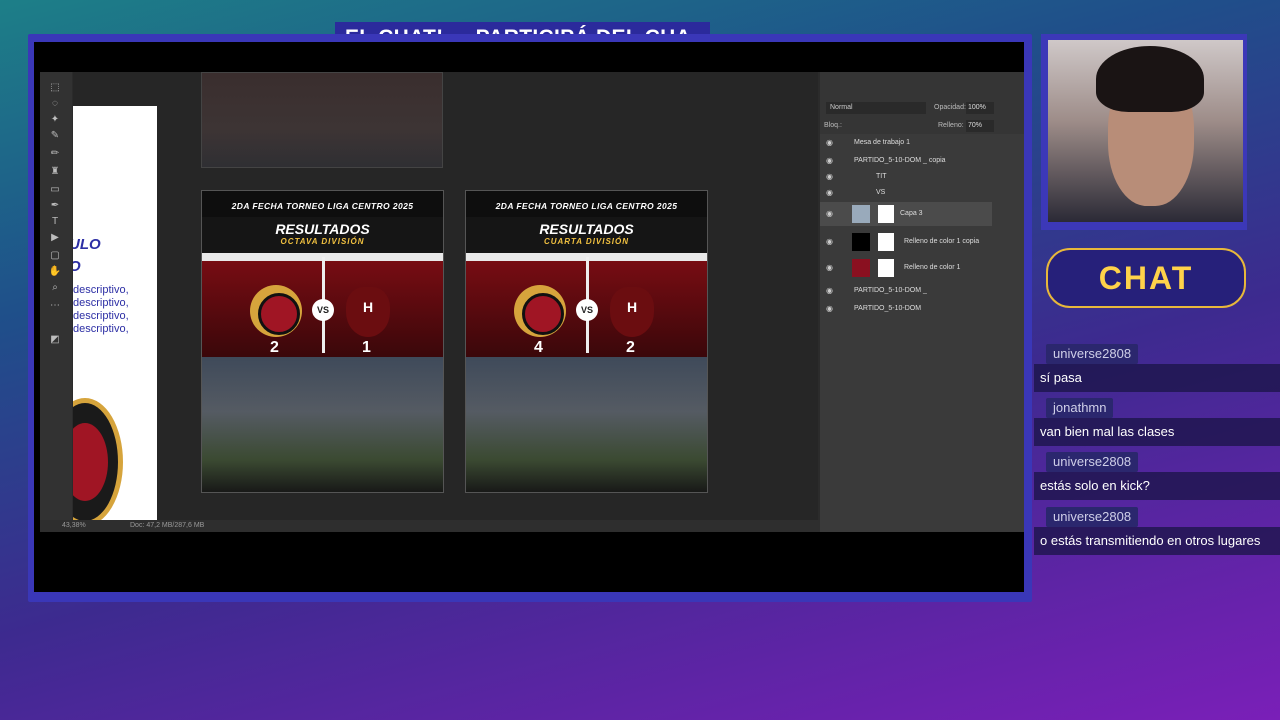 This screenshot has width=1280, height=720. Describe the element at coordinates (1150, 79) in the screenshot. I see `streamer-hair` at that location.